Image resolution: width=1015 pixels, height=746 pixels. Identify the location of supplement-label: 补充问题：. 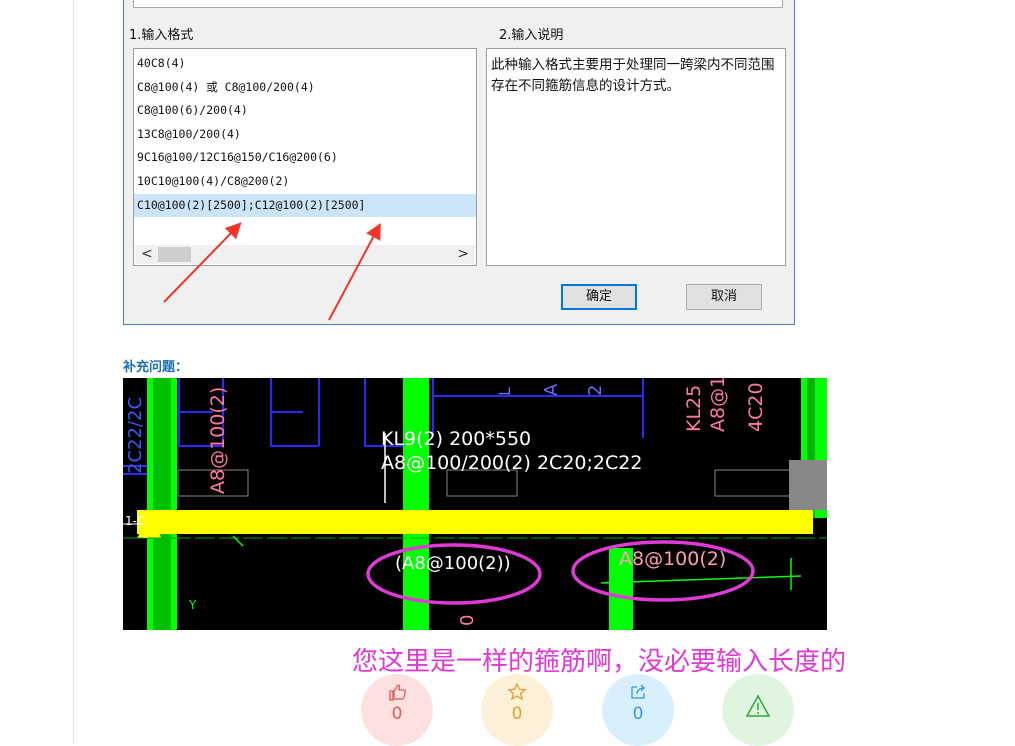
(156, 367).